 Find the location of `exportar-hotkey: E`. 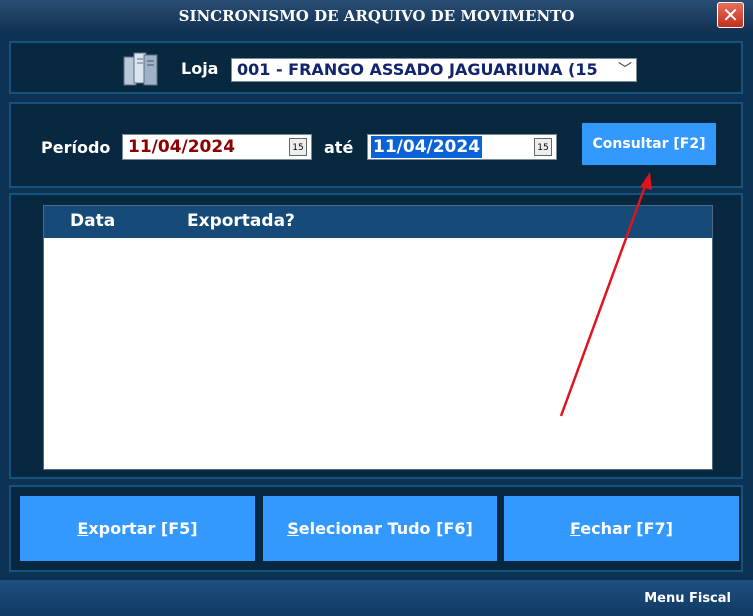

exportar-hotkey: E is located at coordinates (83, 528).